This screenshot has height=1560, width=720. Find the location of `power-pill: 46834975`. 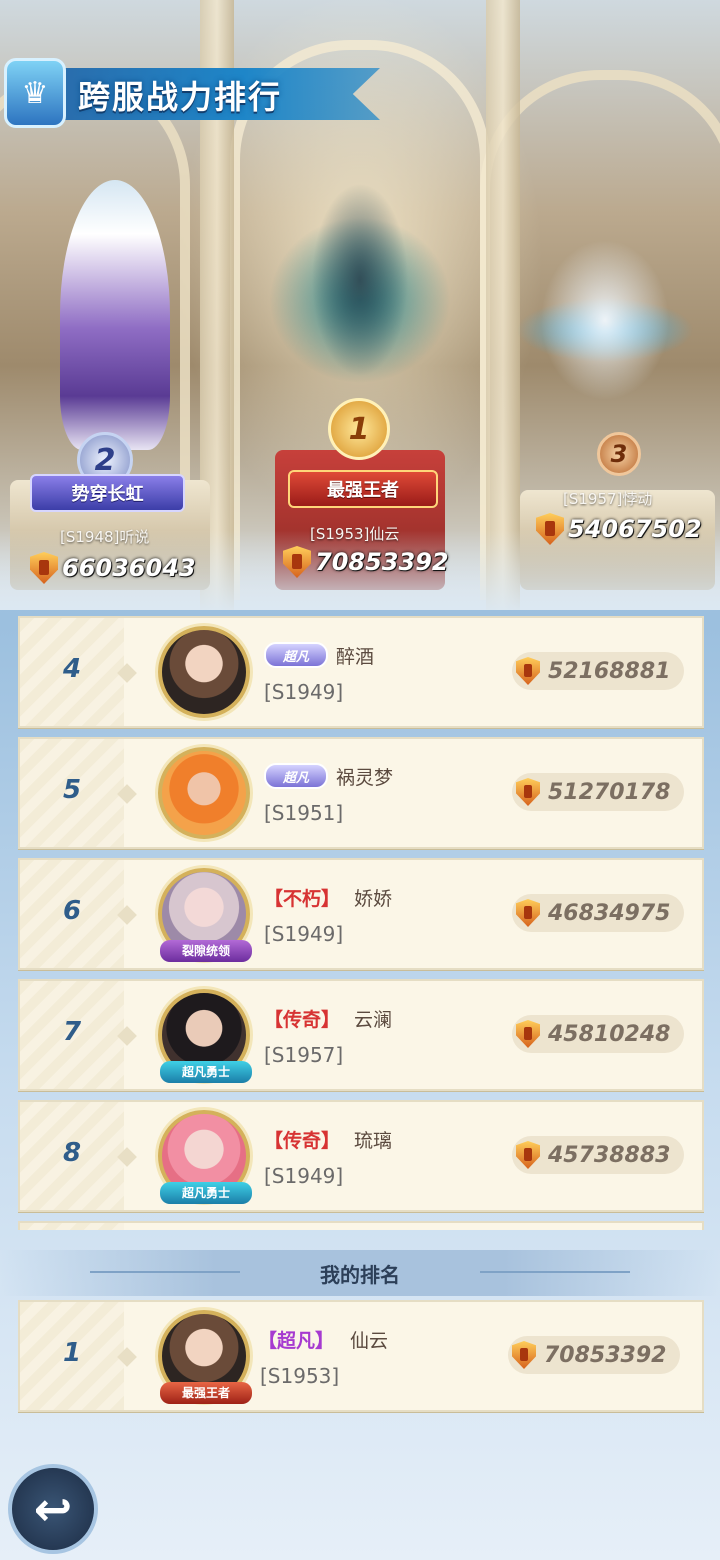

power-pill: 46834975 is located at coordinates (598, 913).